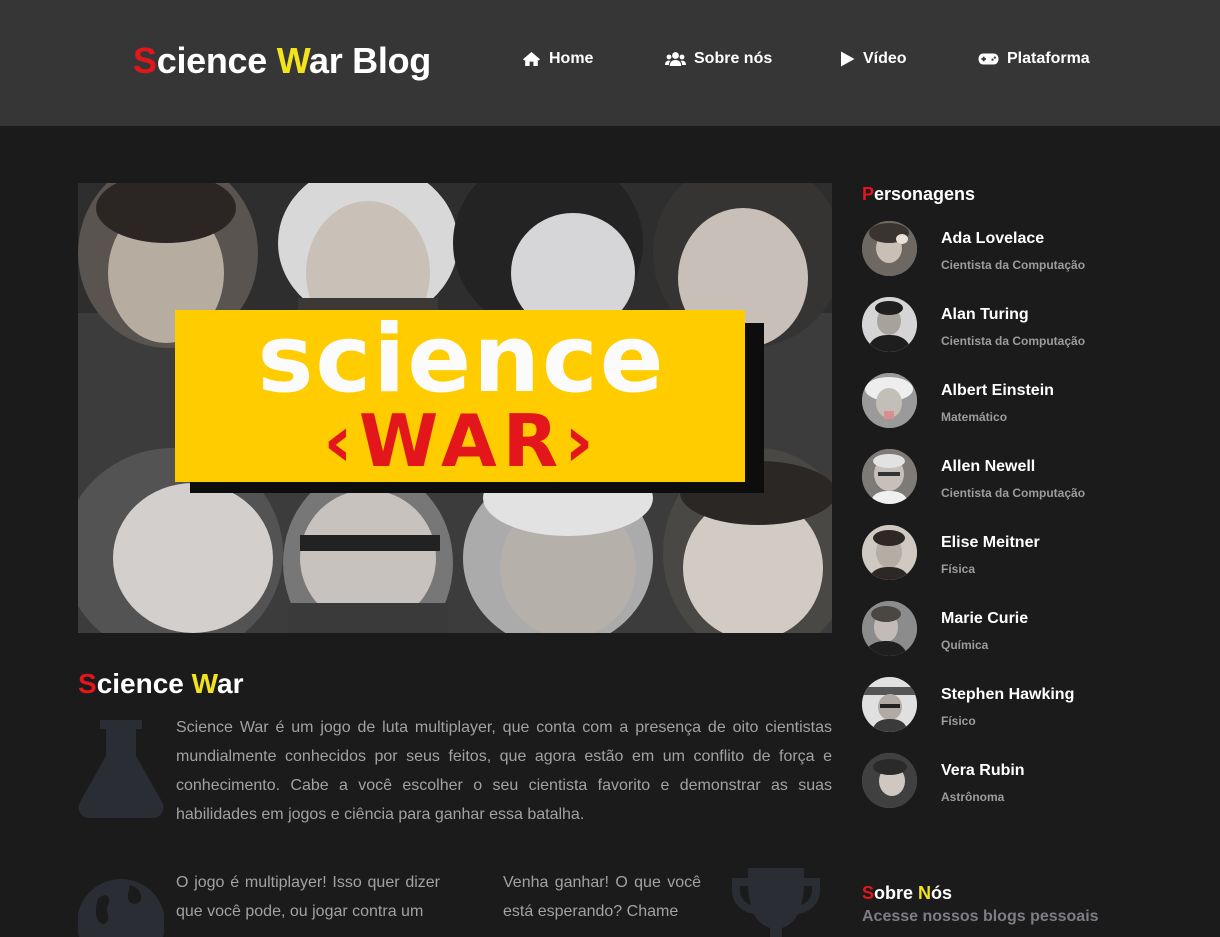  I want to click on character-item: Albert Einstein Matemático, so click(1012, 403).